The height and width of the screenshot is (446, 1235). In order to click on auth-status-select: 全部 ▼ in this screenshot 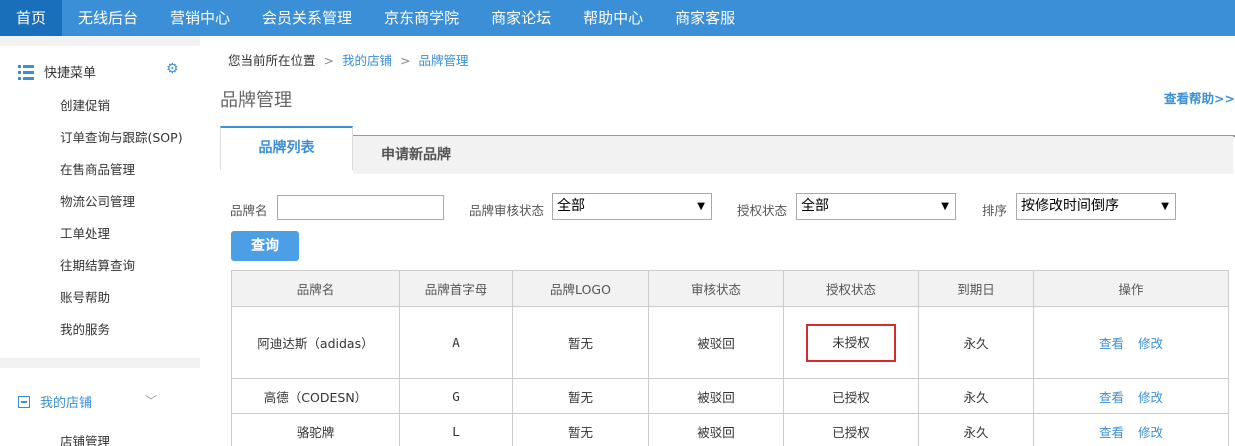, I will do `click(876, 206)`.